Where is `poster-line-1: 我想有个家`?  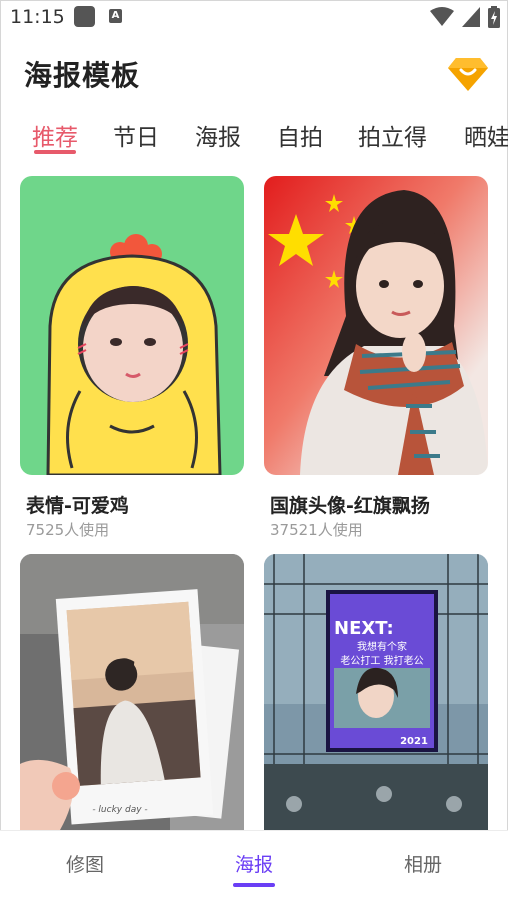
poster-line-1: 我想有个家 is located at coordinates (382, 646).